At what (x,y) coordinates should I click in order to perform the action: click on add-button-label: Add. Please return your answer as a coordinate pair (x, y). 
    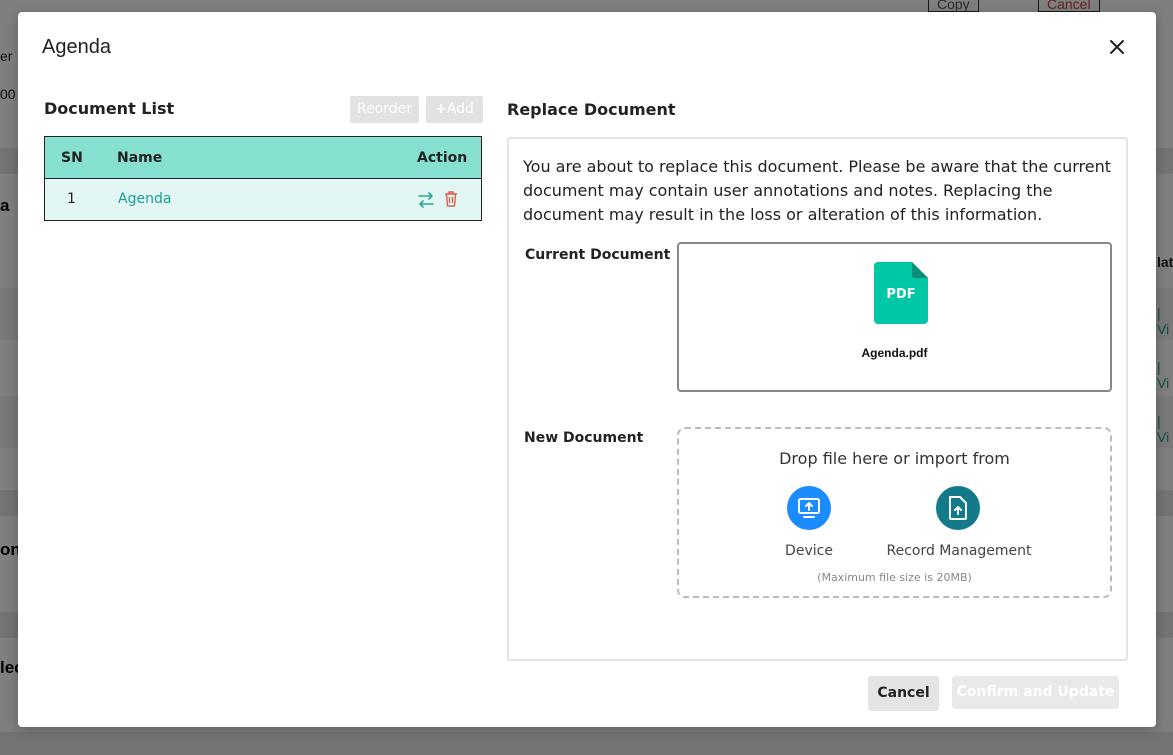
    Looking at the image, I should click on (460, 109).